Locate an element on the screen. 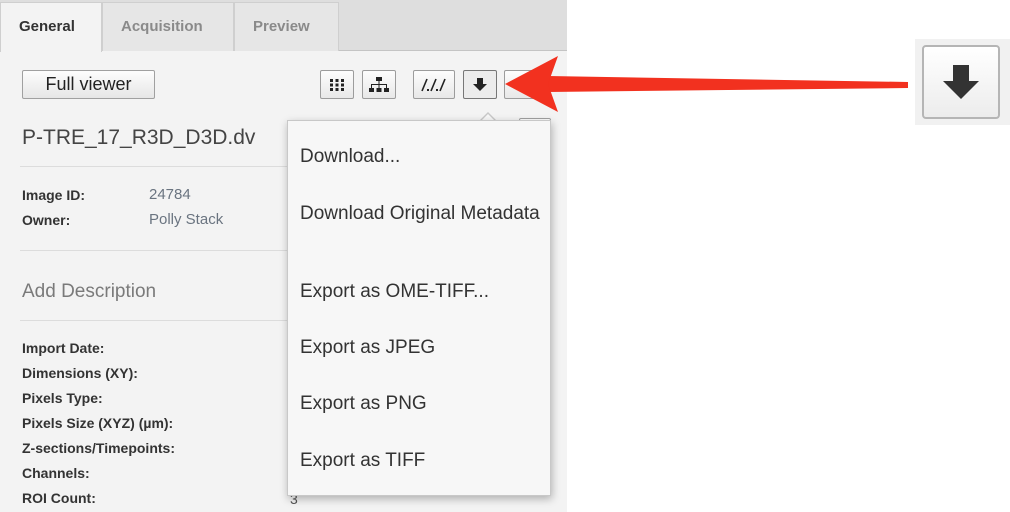 Image resolution: width=1010 pixels, height=512 pixels. arrow-shaft is located at coordinates (728, 84).